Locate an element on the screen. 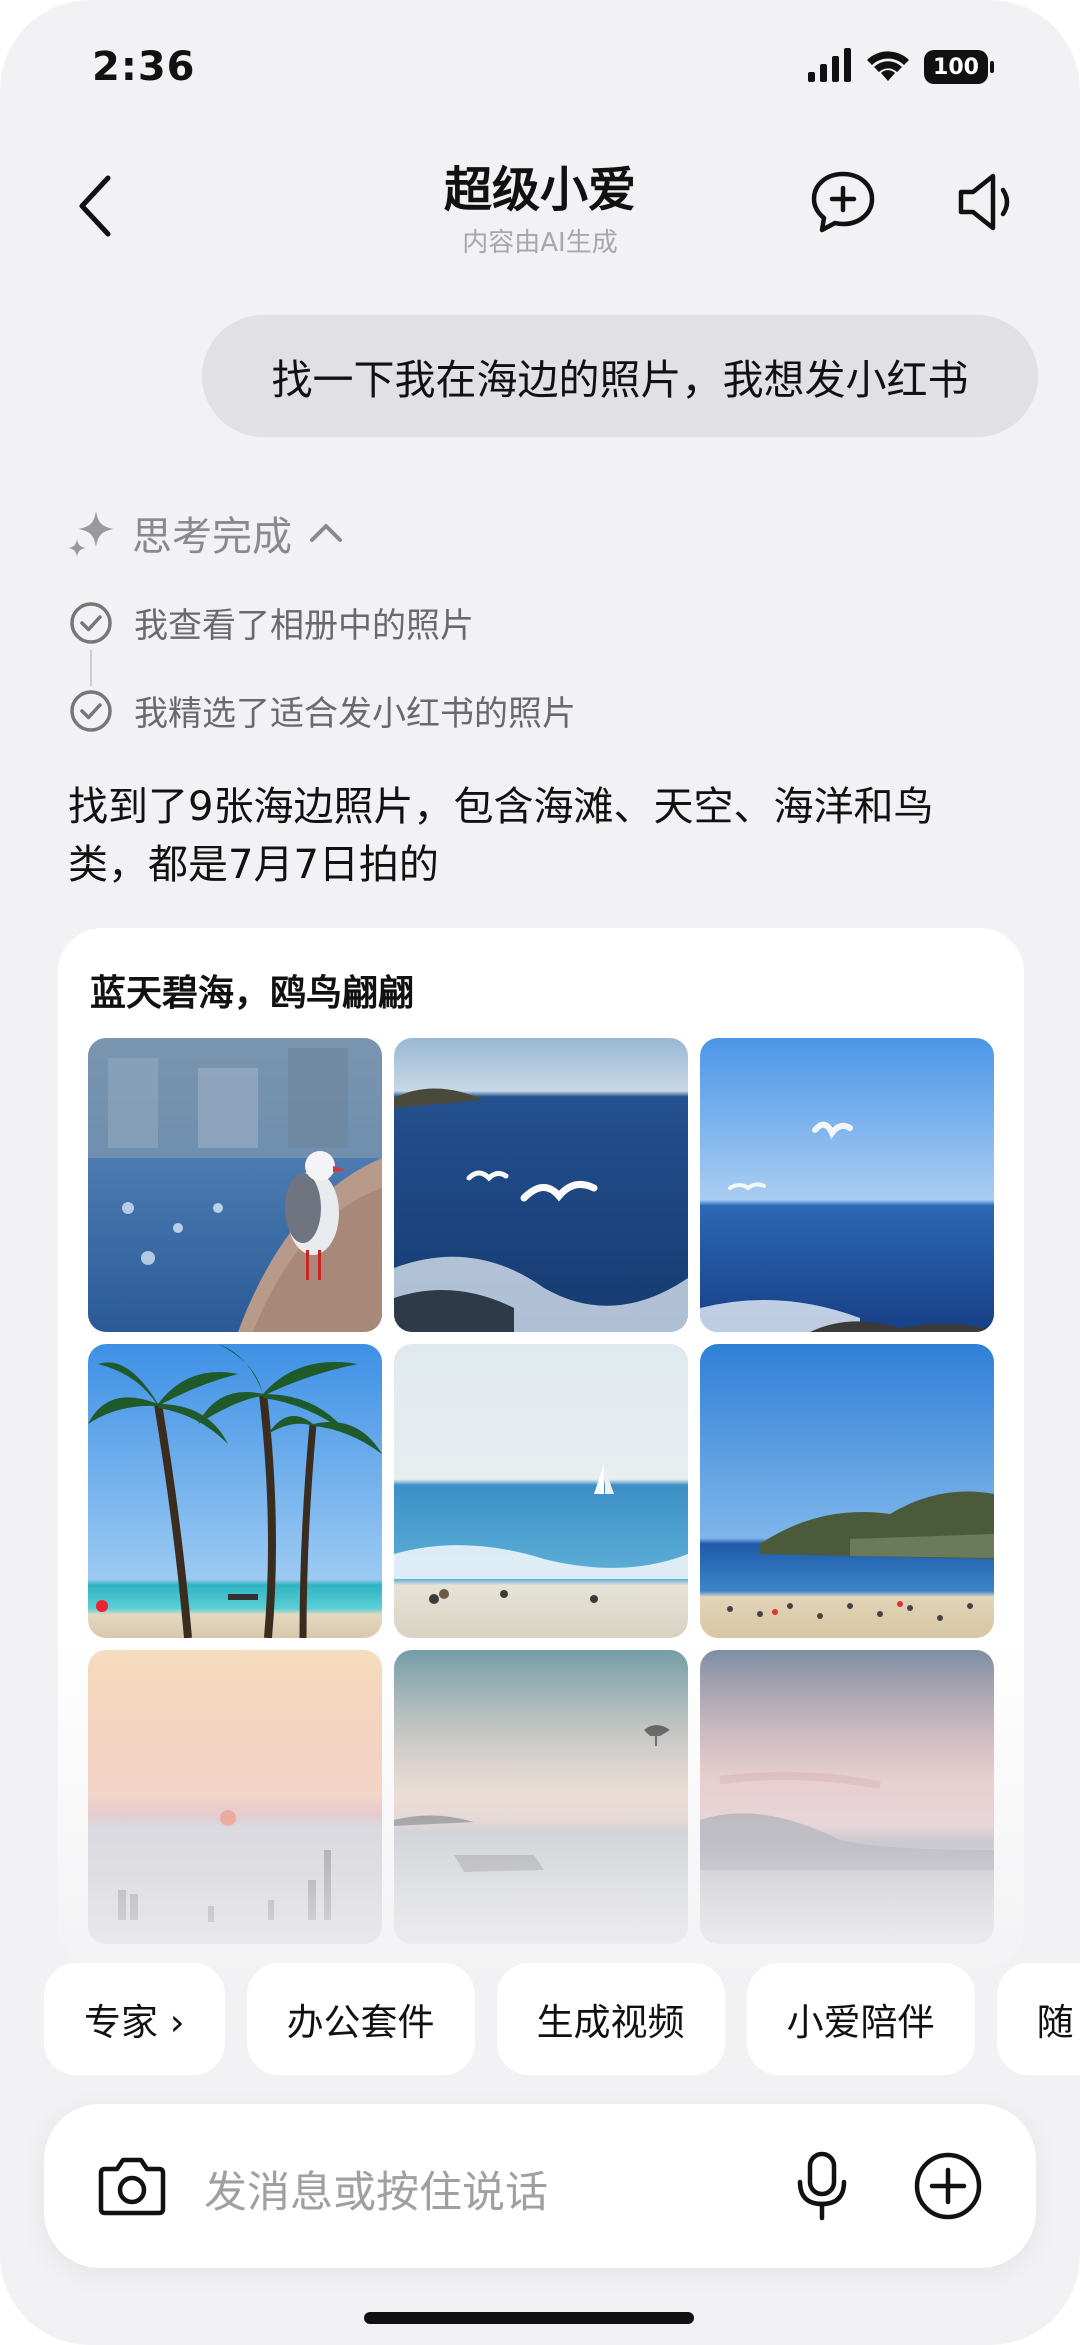  message-input-bar: 发消息或按住说话 is located at coordinates (540, 2186).